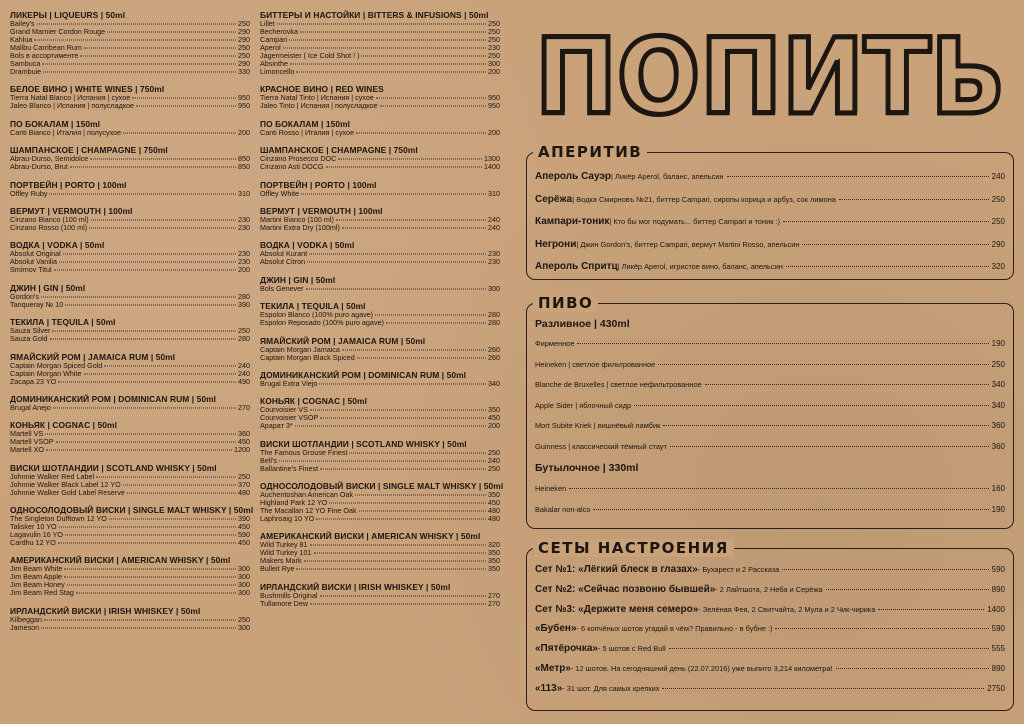 The width and height of the screenshot is (1024, 724). What do you see at coordinates (48, 287) in the screenshot?
I see `category-title: ДЖИН | GIN | 50ml` at bounding box center [48, 287].